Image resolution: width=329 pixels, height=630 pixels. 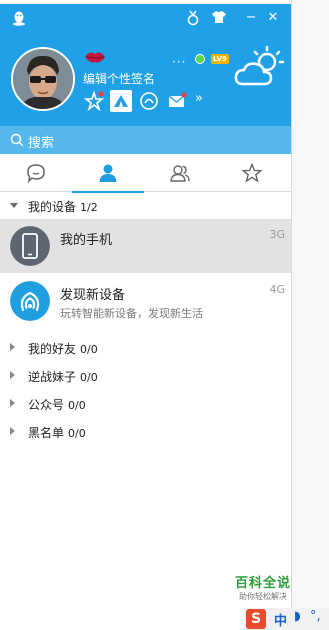 I want to click on group-icon, so click(x=180, y=173).